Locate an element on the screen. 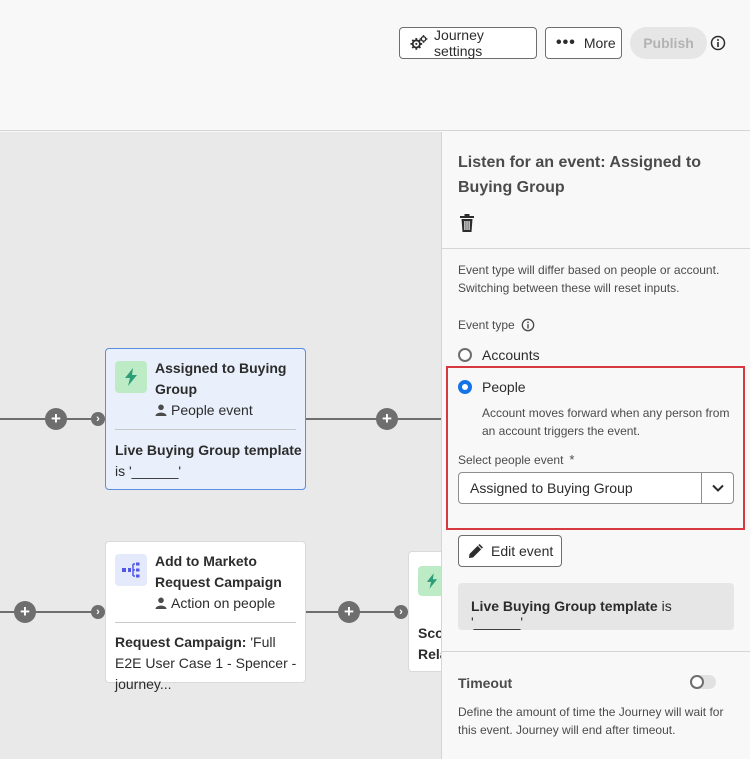 The height and width of the screenshot is (759, 750). edit-event-button: Edit event is located at coordinates (510, 551).